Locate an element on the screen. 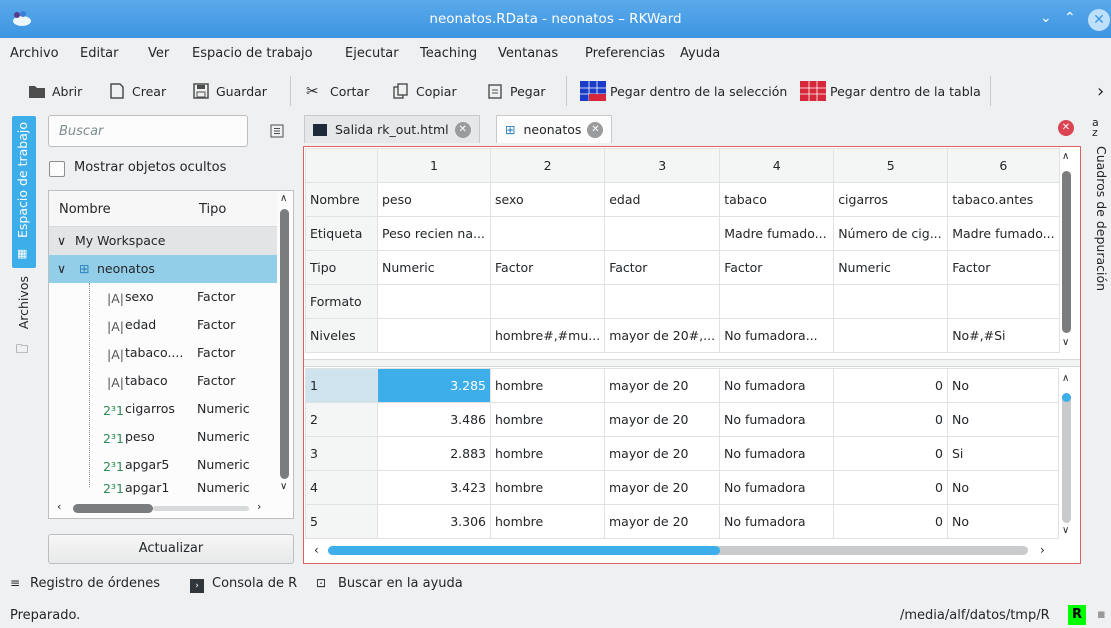  menu-preferencias: Preferencias is located at coordinates (625, 53).